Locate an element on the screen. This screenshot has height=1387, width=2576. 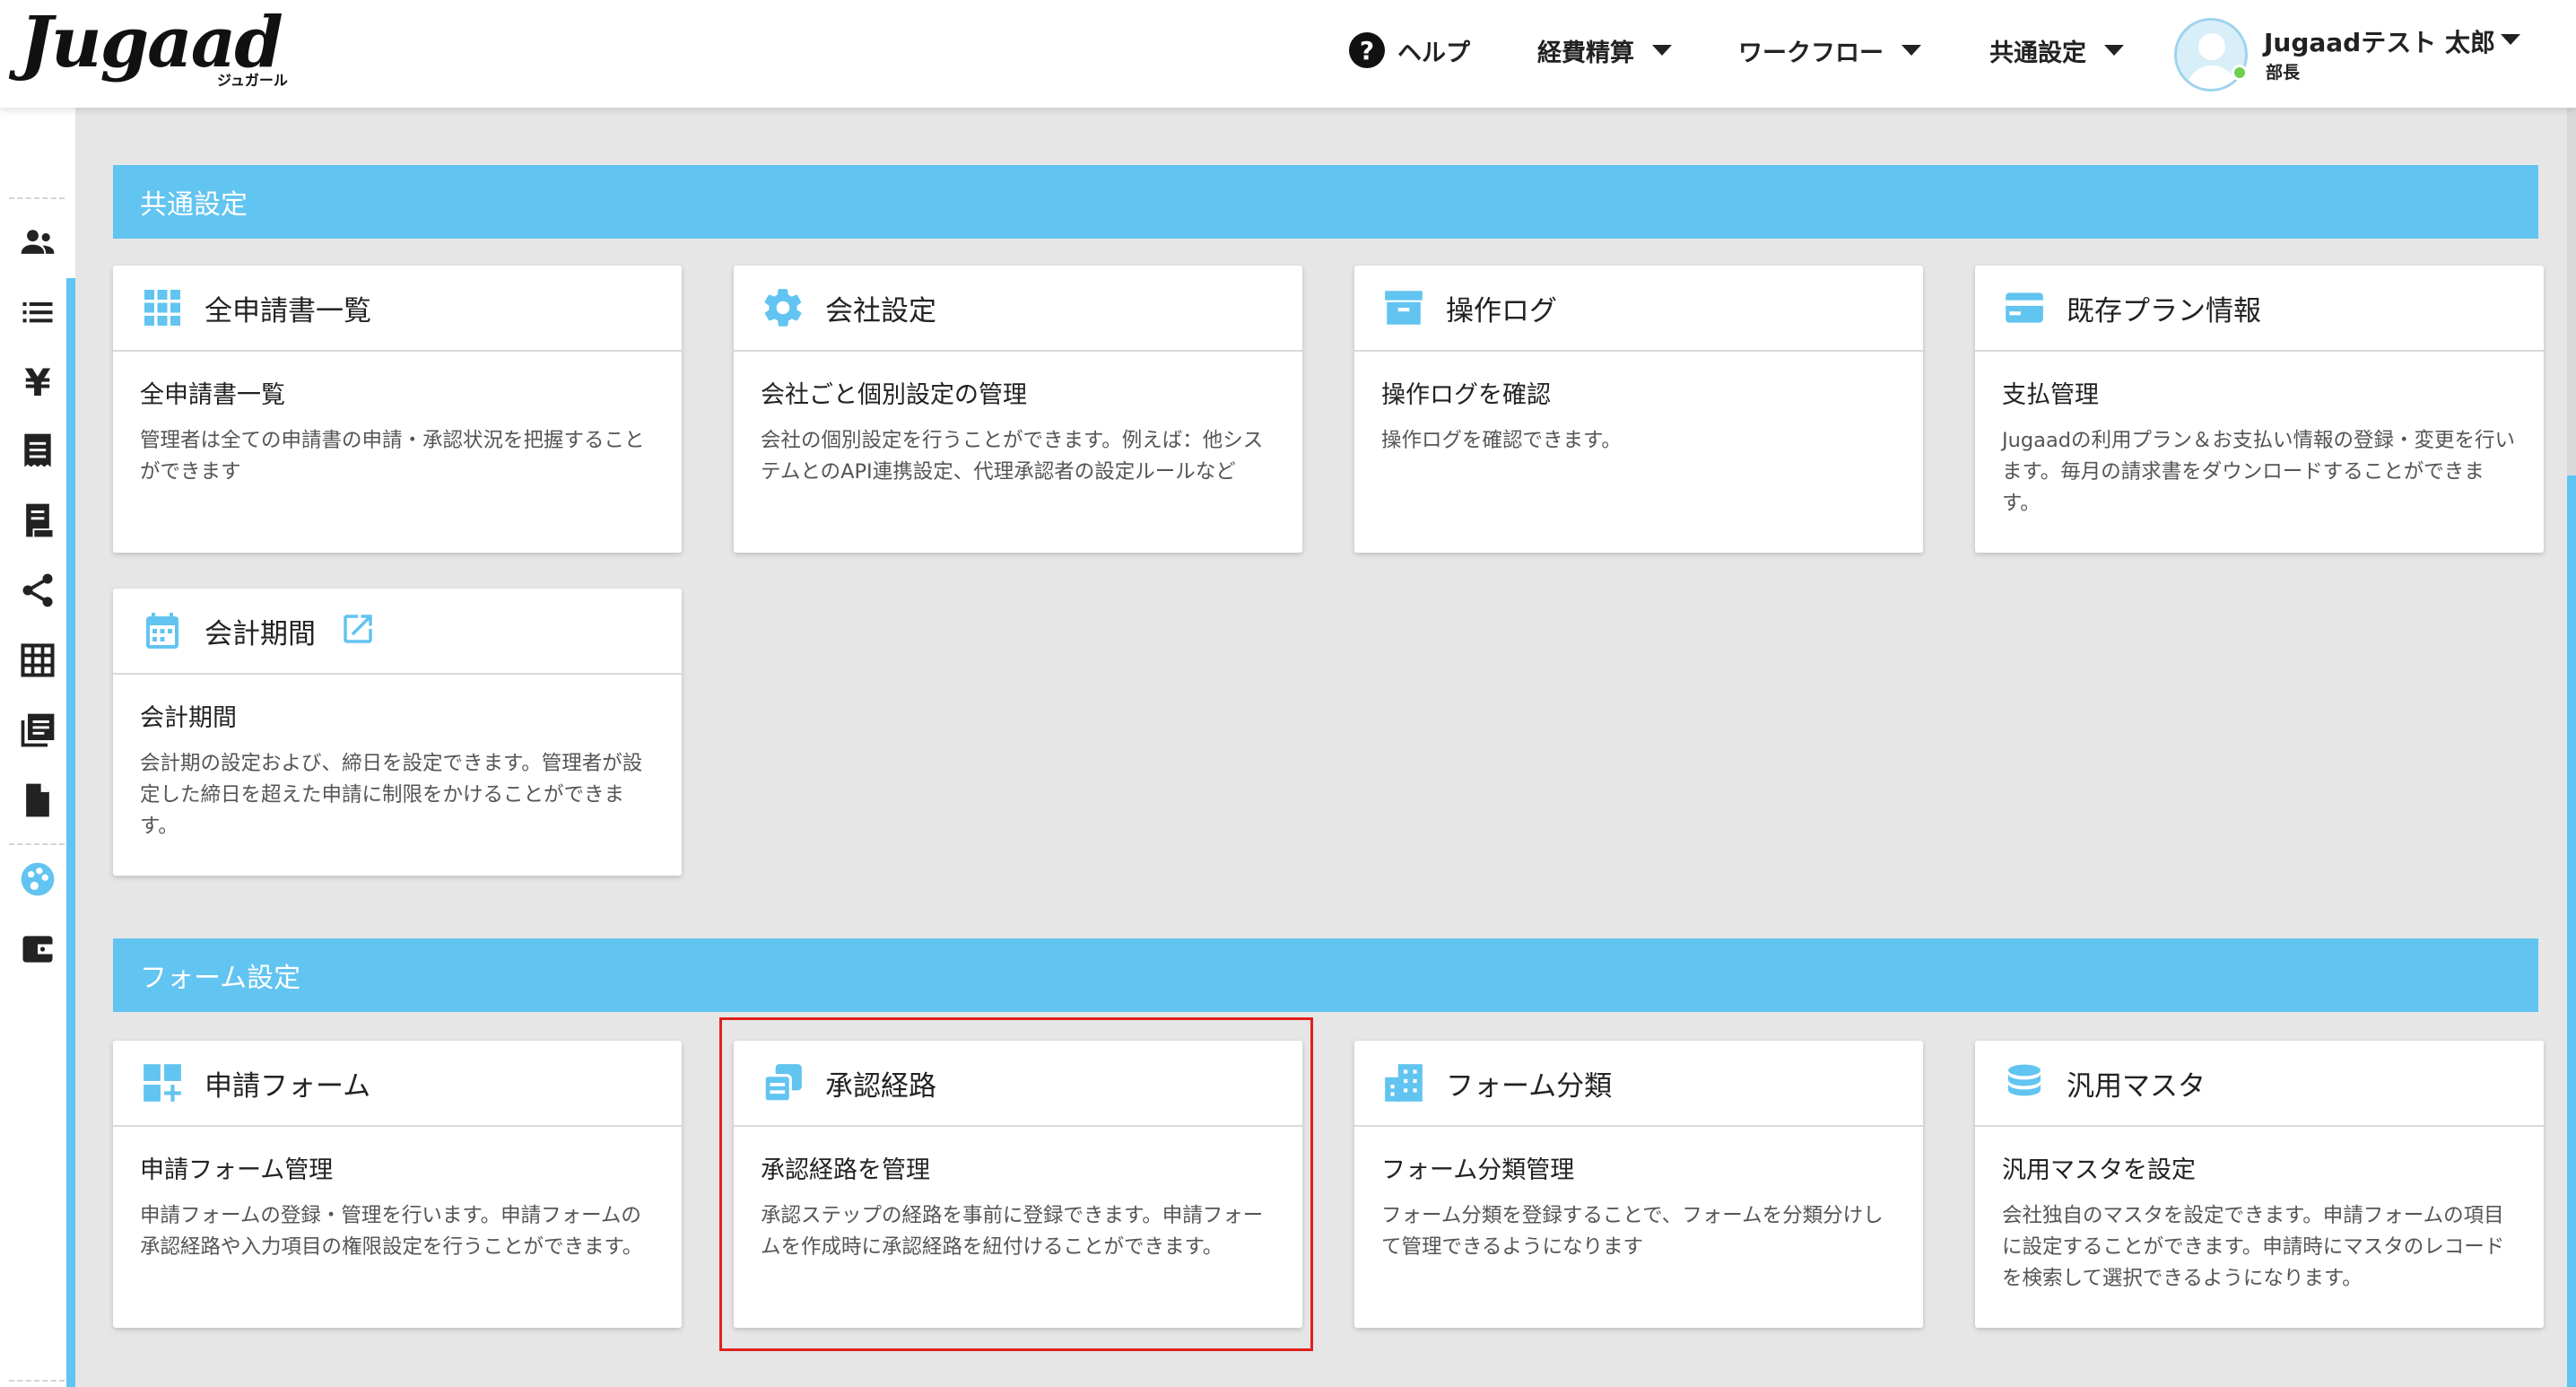
card-subtitle: 申請フォーム管理 is located at coordinates (237, 1170).